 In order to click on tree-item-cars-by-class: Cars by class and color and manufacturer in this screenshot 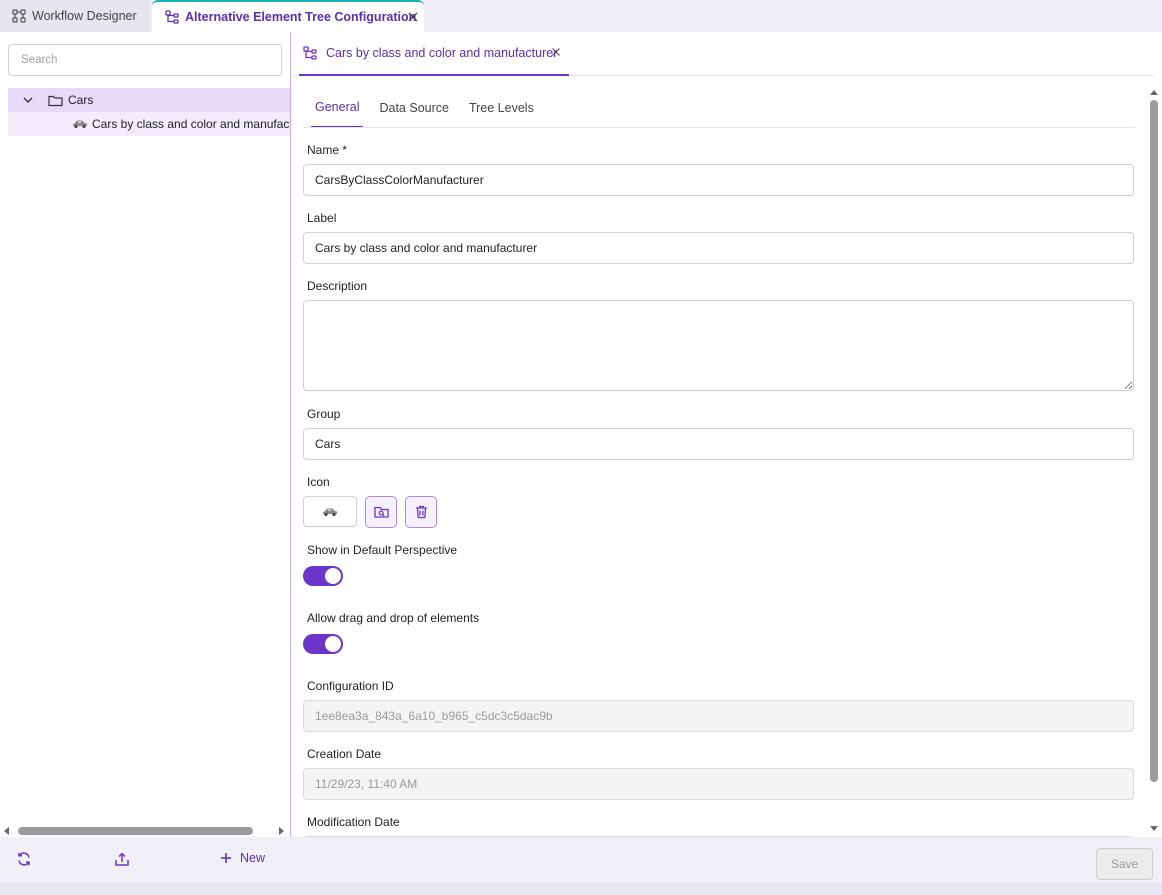, I will do `click(149, 124)`.